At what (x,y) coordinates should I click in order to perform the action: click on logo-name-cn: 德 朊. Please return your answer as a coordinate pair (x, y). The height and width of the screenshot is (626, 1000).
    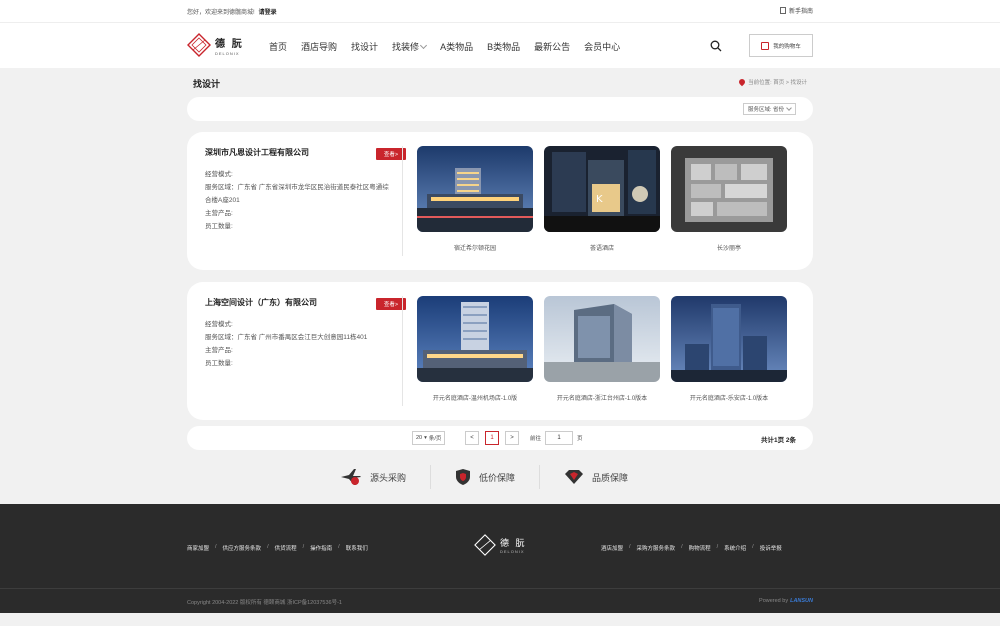
    Looking at the image, I should click on (229, 44).